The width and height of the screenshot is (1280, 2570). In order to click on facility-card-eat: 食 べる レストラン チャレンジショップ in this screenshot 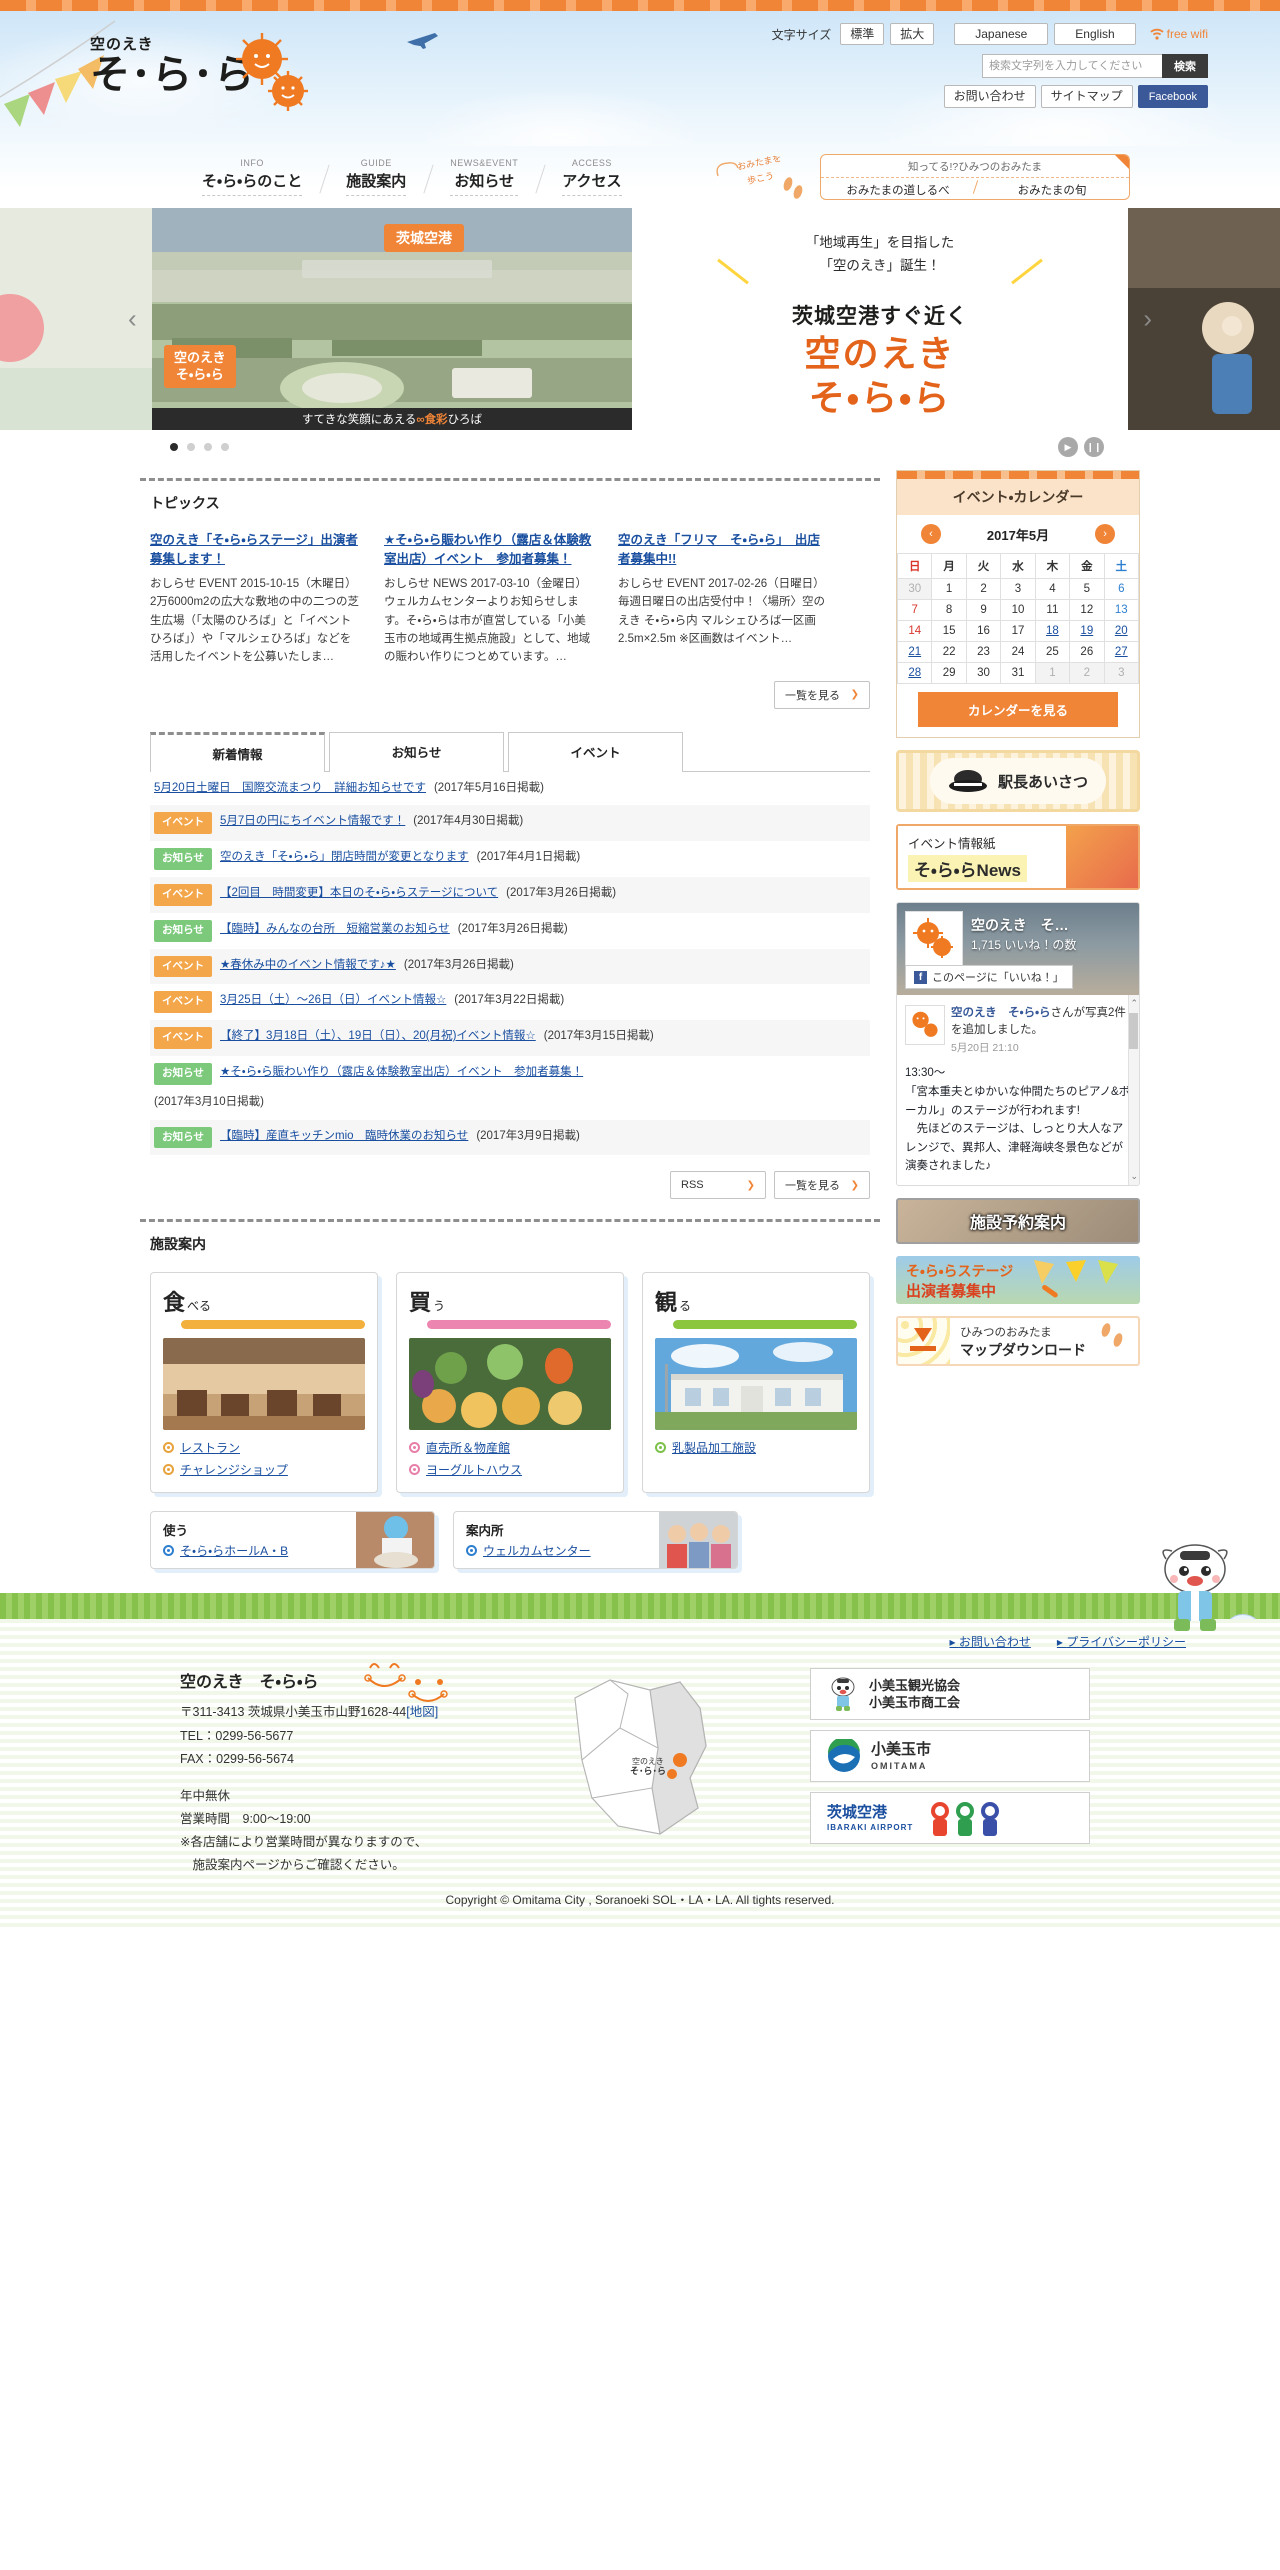, I will do `click(264, 1383)`.